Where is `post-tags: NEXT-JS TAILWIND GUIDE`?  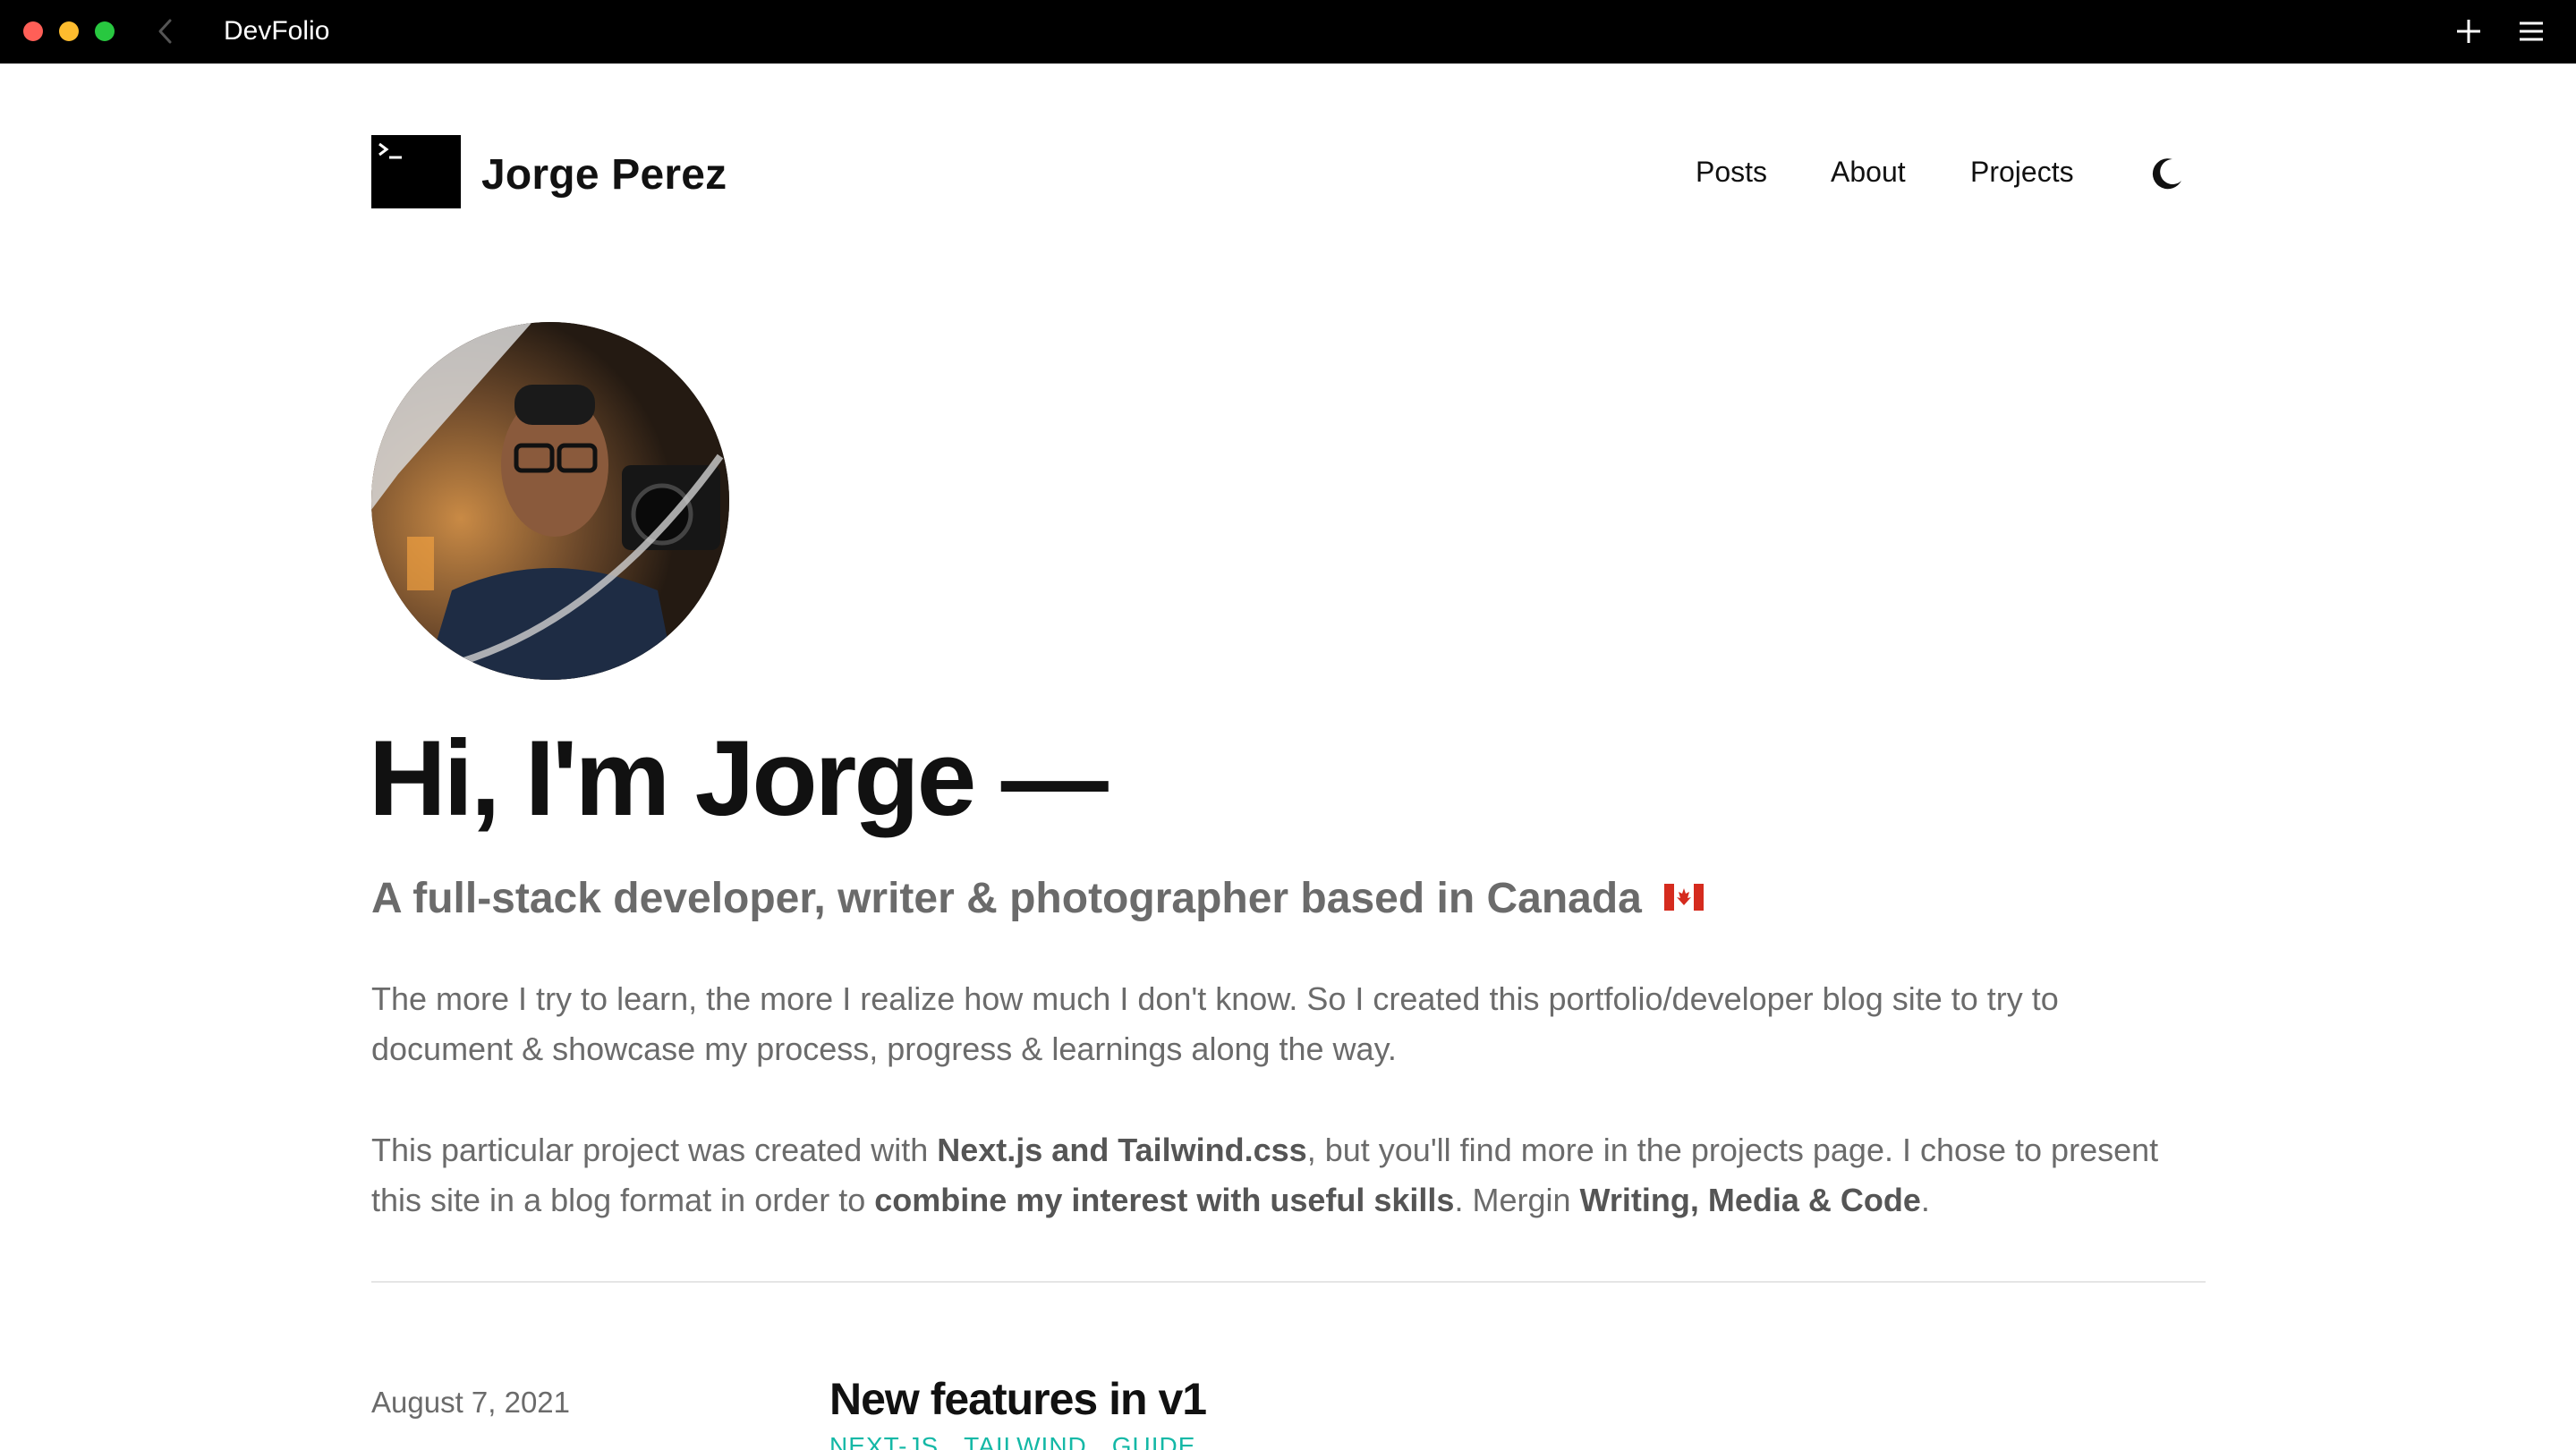
post-tags: NEXT-JS TAILWIND GUIDE is located at coordinates (1012, 1440).